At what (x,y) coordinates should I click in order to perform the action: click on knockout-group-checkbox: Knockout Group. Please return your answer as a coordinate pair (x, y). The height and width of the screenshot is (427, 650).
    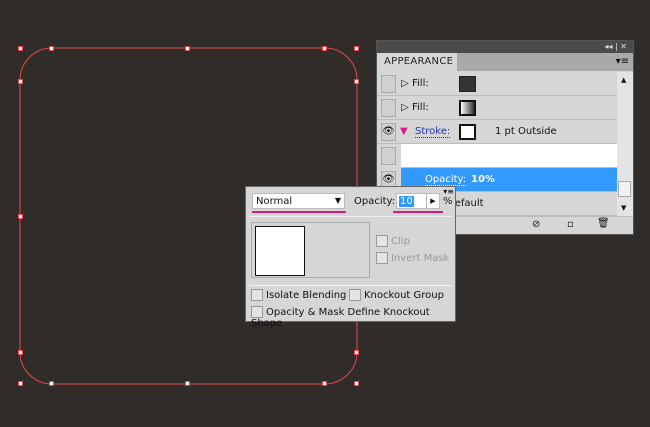
    Looking at the image, I should click on (396, 295).